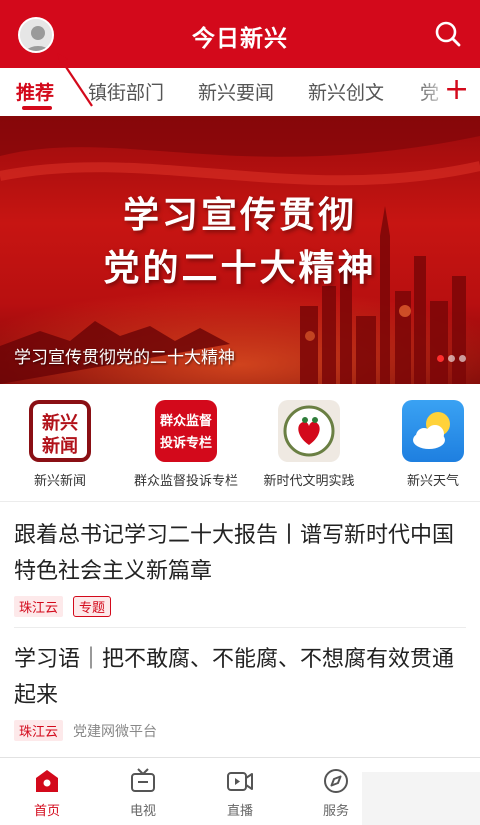 The height and width of the screenshot is (825, 480). What do you see at coordinates (35, 91) in the screenshot?
I see `tab-recommend: 推荐` at bounding box center [35, 91].